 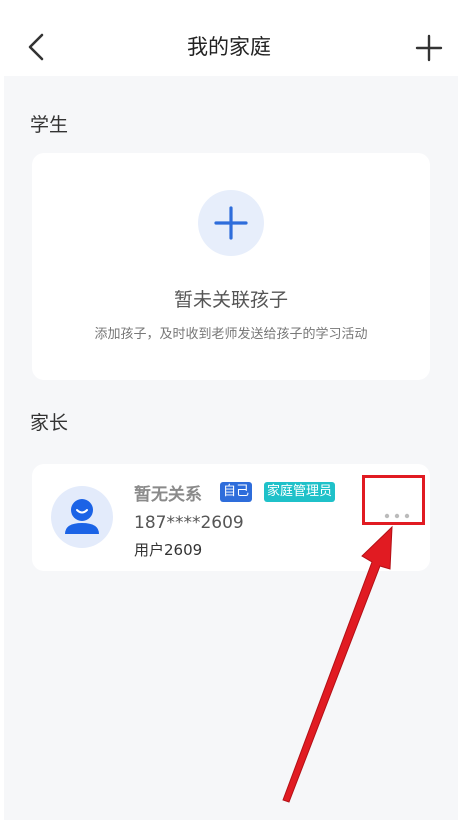 What do you see at coordinates (189, 523) in the screenshot?
I see `member-phone: 187****2609` at bounding box center [189, 523].